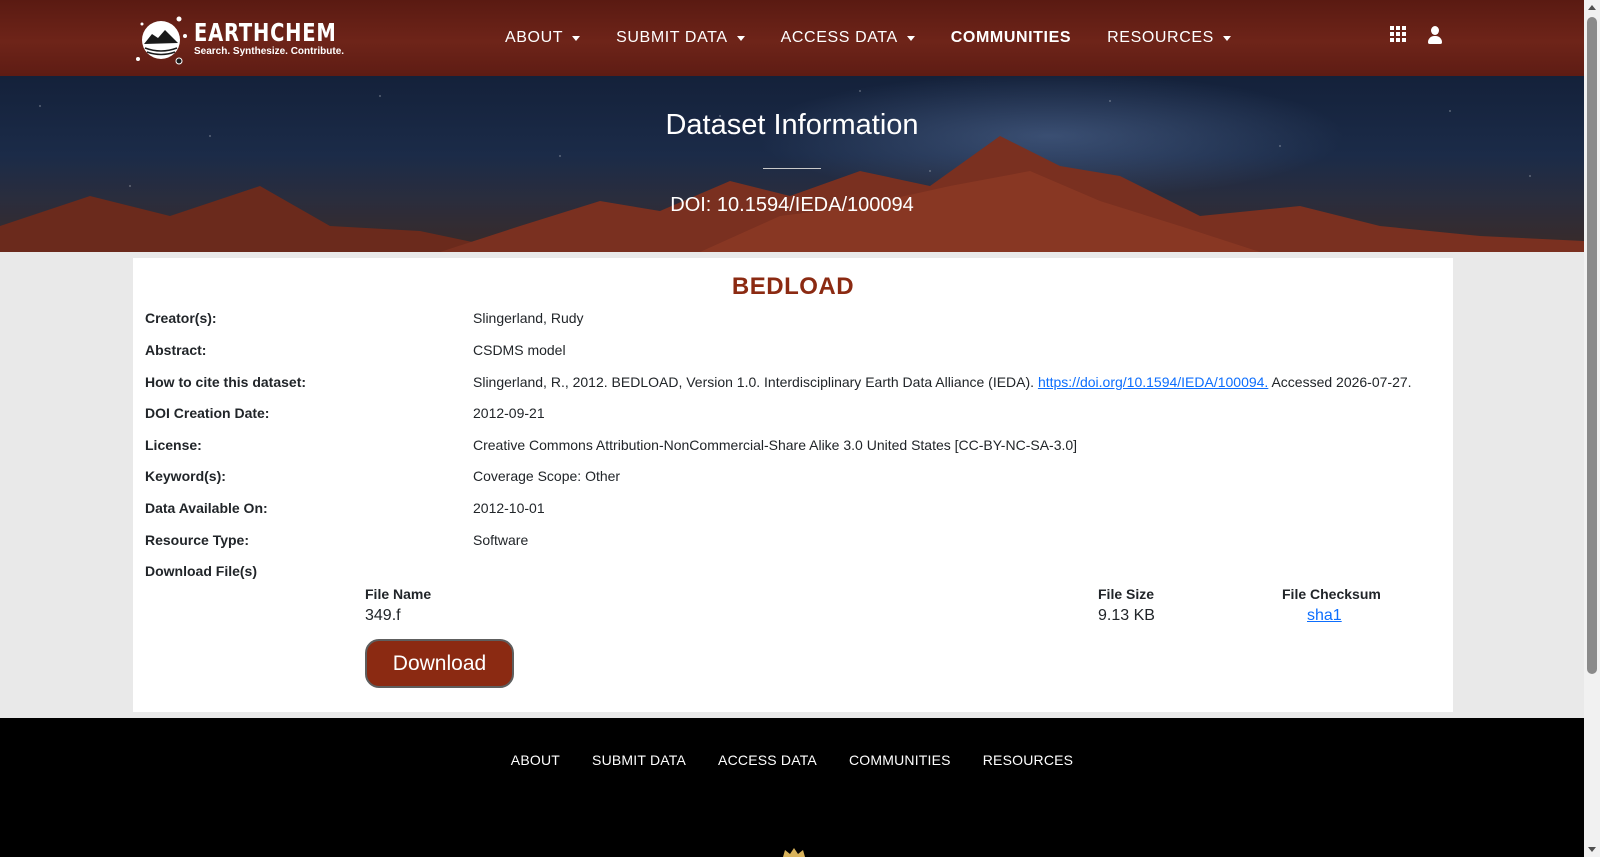  I want to click on dataset-title: BEDLOAD, so click(793, 286).